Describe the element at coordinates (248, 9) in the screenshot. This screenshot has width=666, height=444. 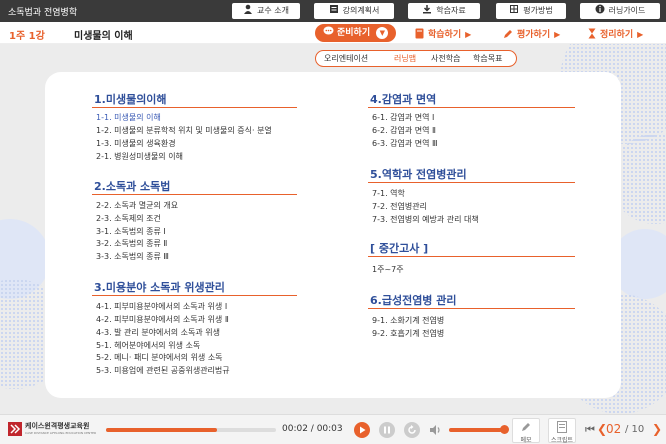
I see `person-icon` at that location.